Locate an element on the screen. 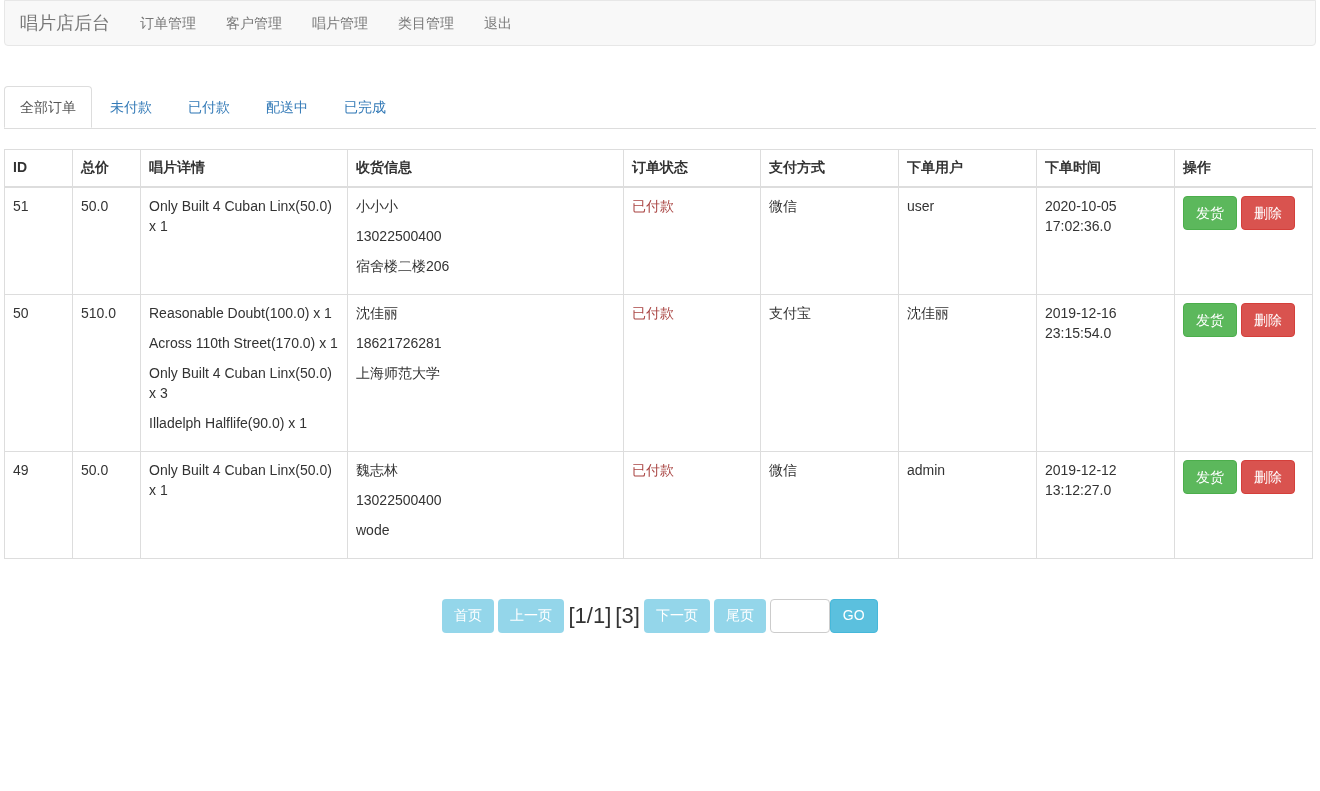 The height and width of the screenshot is (791, 1320). page-input is located at coordinates (799, 615).